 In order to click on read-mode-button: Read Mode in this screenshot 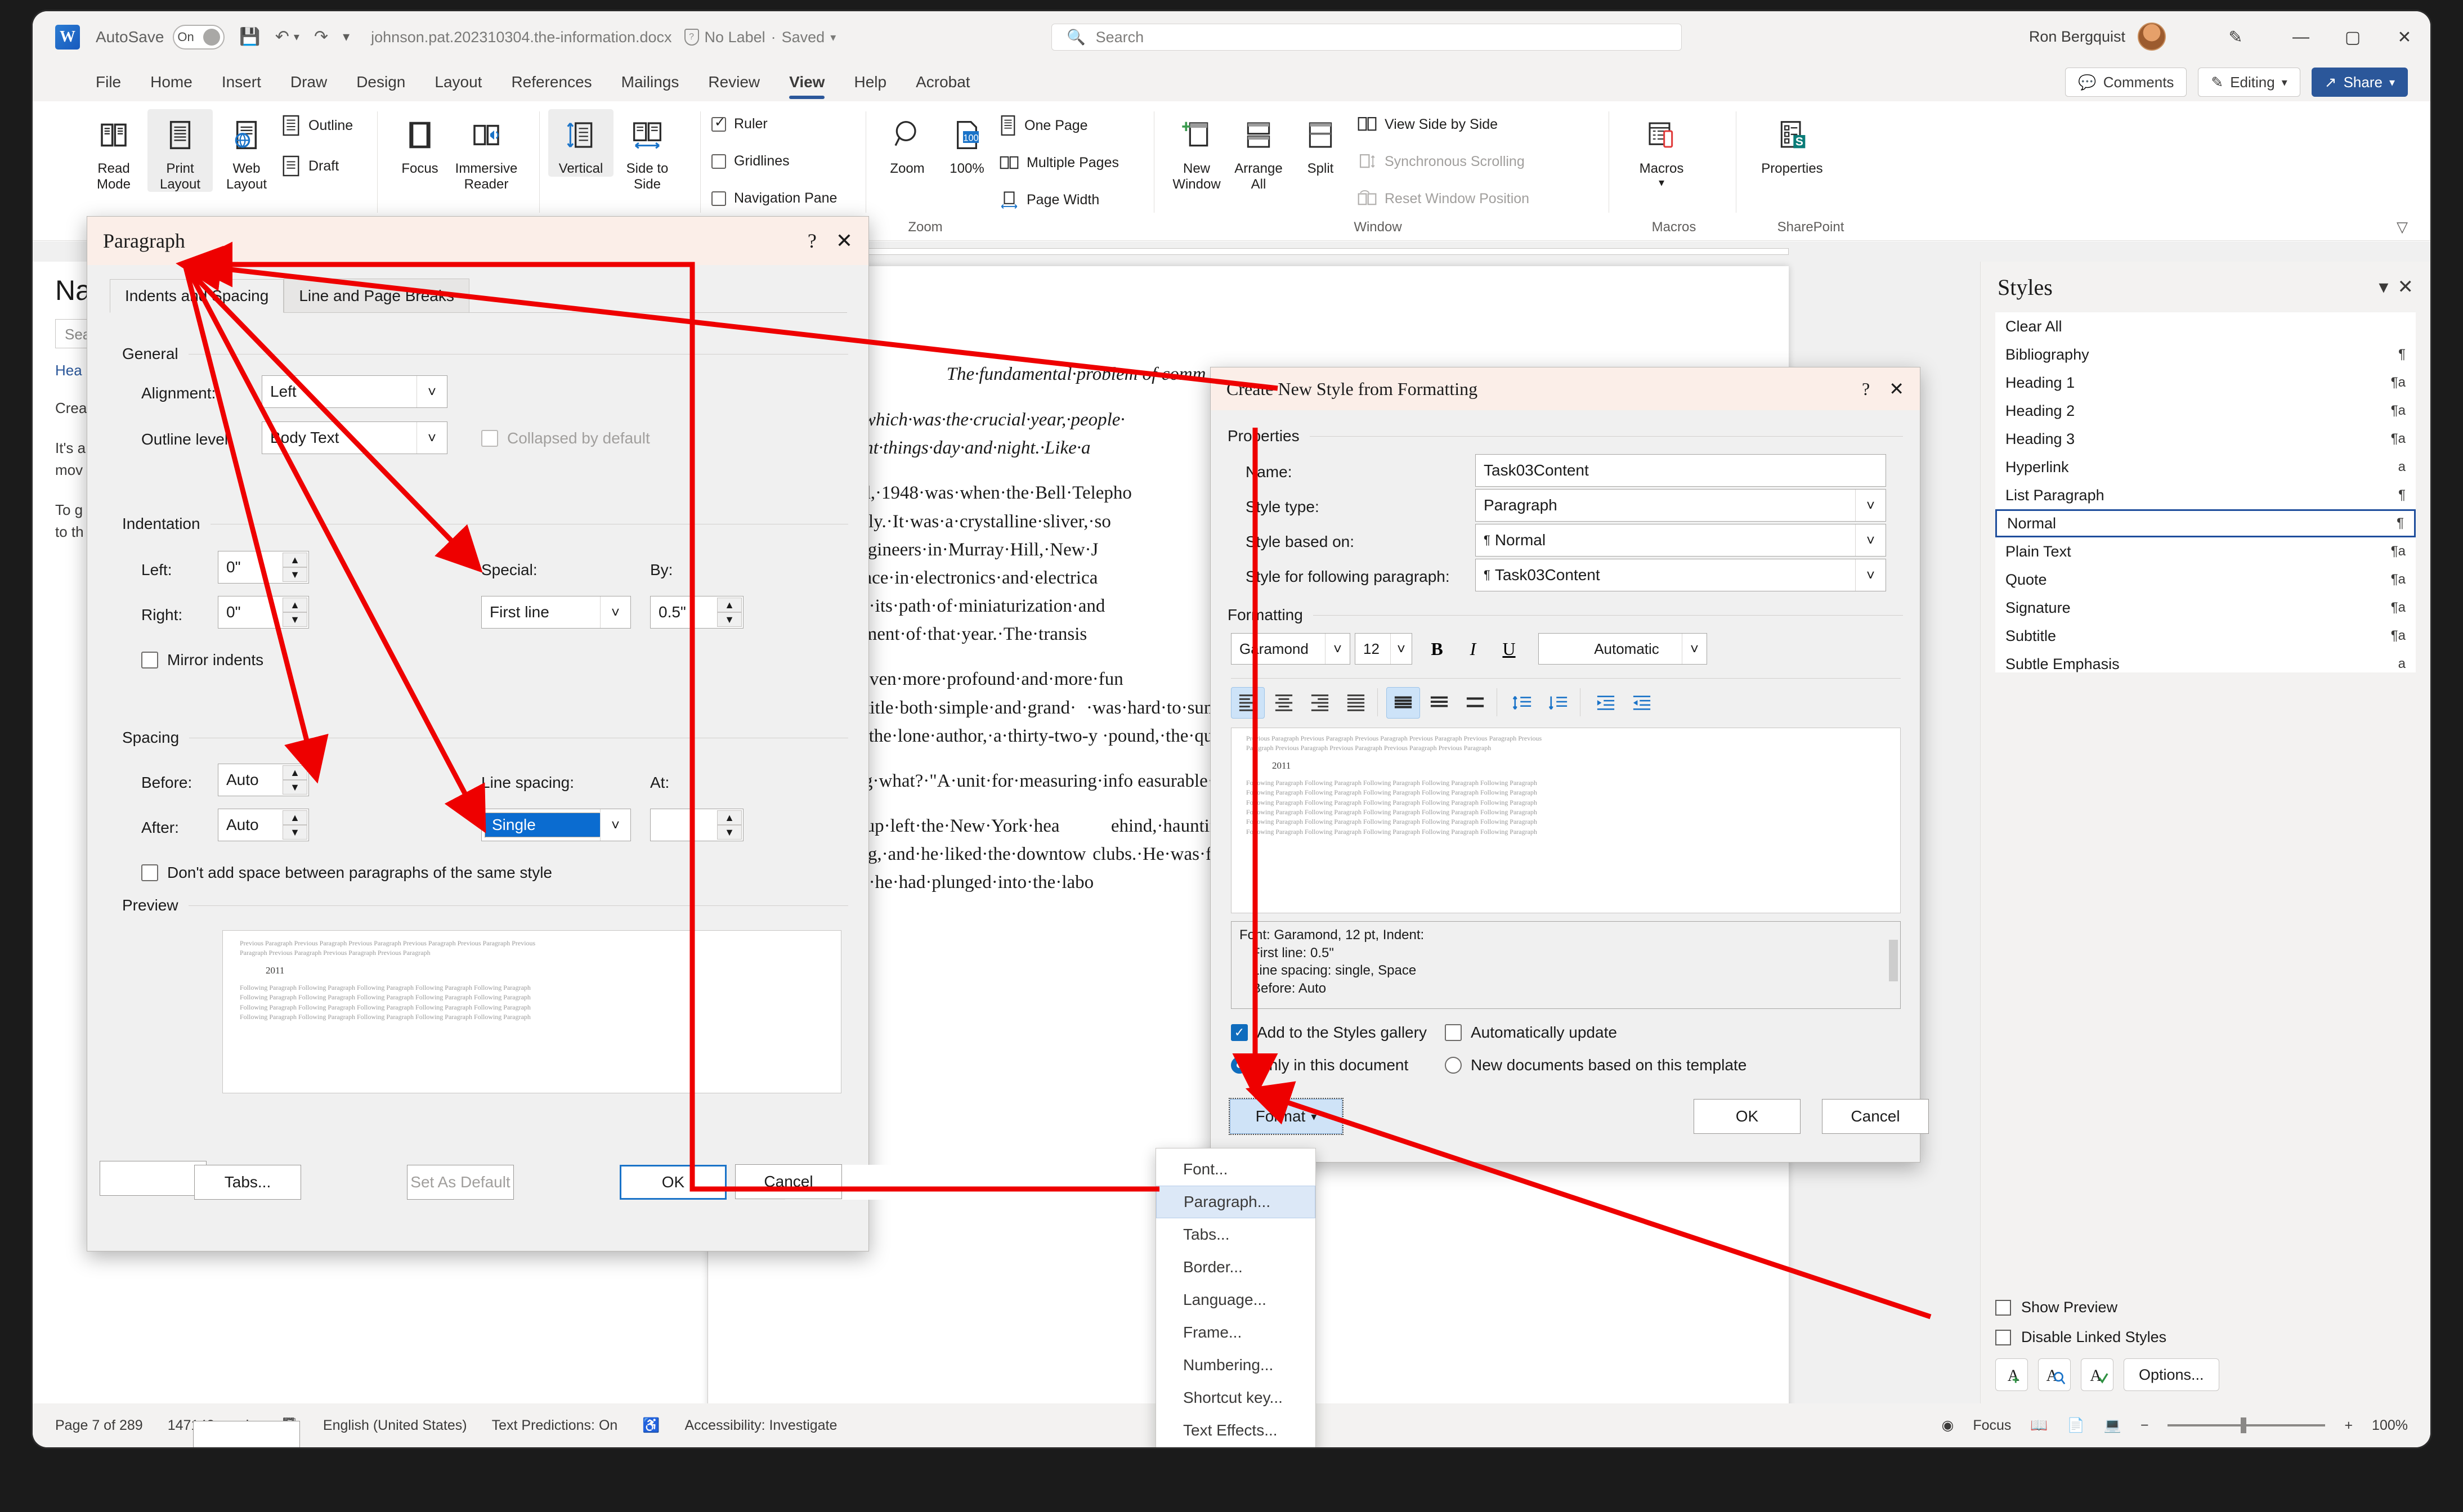, I will do `click(113, 150)`.